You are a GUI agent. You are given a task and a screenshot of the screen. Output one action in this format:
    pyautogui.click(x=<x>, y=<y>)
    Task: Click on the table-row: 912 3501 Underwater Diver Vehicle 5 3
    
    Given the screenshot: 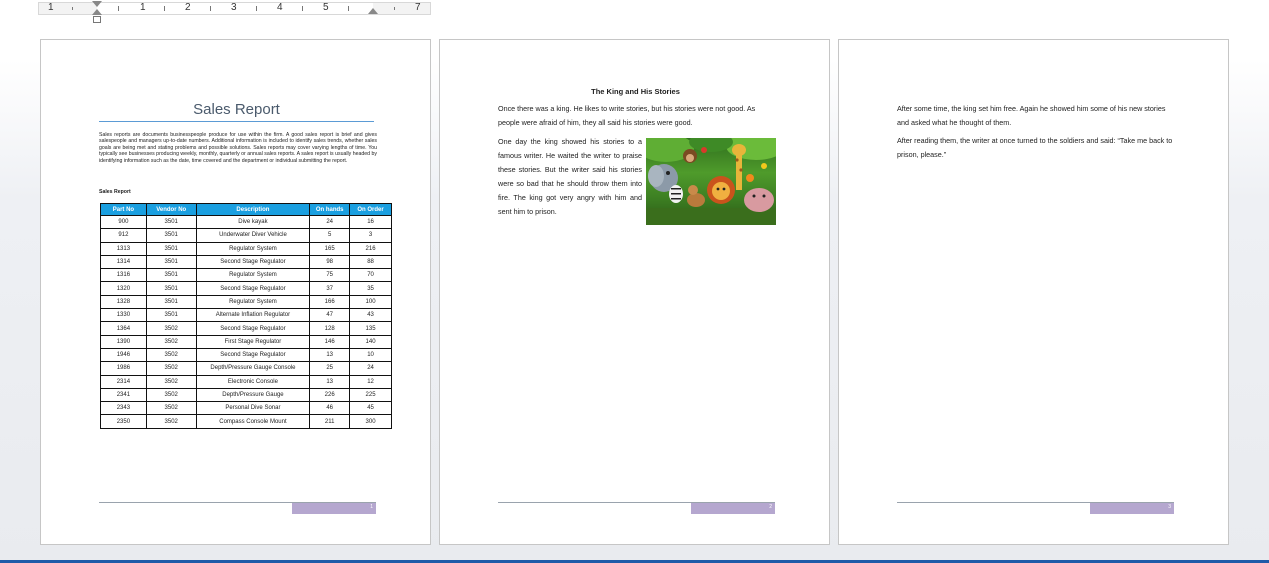 What is the action you would take?
    pyautogui.click(x=246, y=235)
    